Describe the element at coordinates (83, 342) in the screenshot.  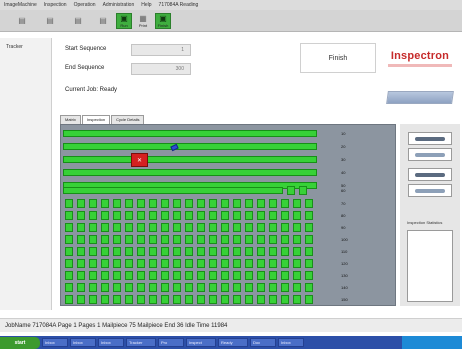
I see `taskbar-item: Inbox` at that location.